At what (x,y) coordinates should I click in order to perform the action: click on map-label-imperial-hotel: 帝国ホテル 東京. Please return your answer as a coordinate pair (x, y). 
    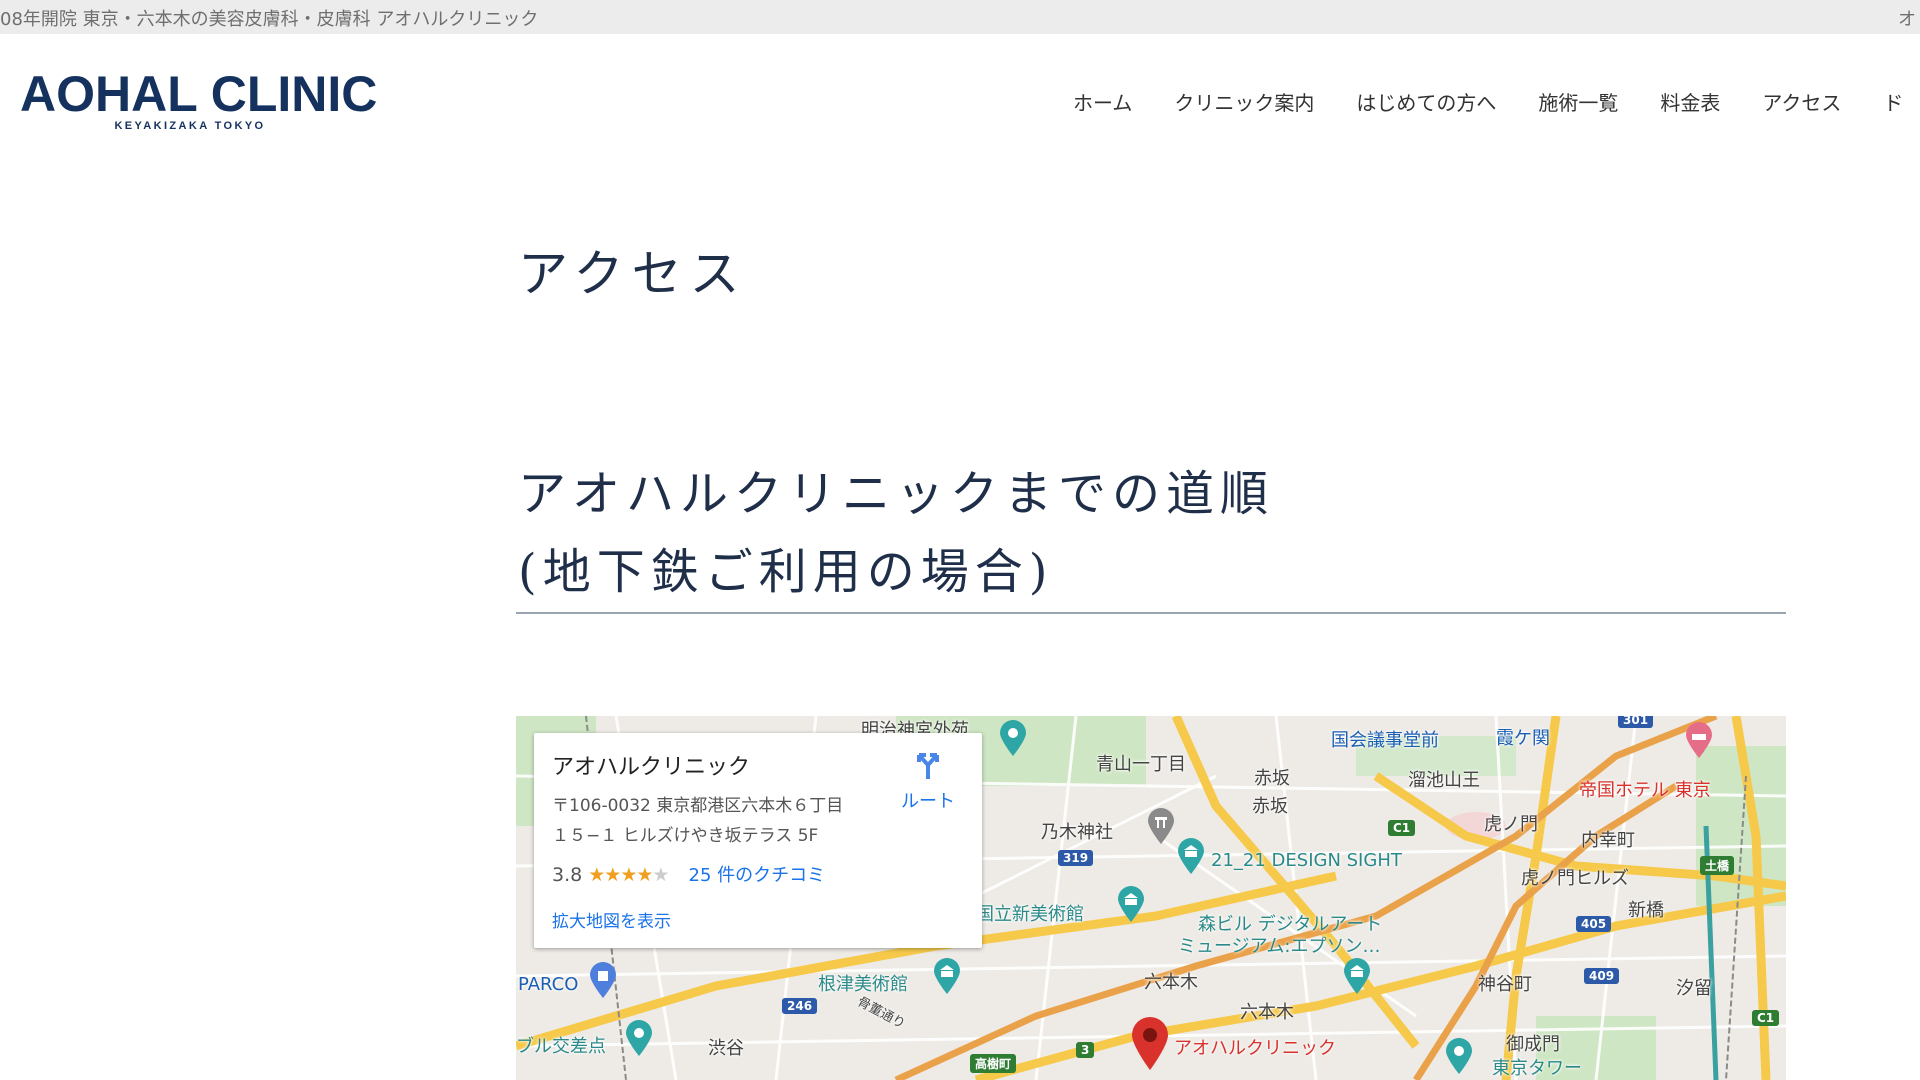
    Looking at the image, I should click on (1645, 790).